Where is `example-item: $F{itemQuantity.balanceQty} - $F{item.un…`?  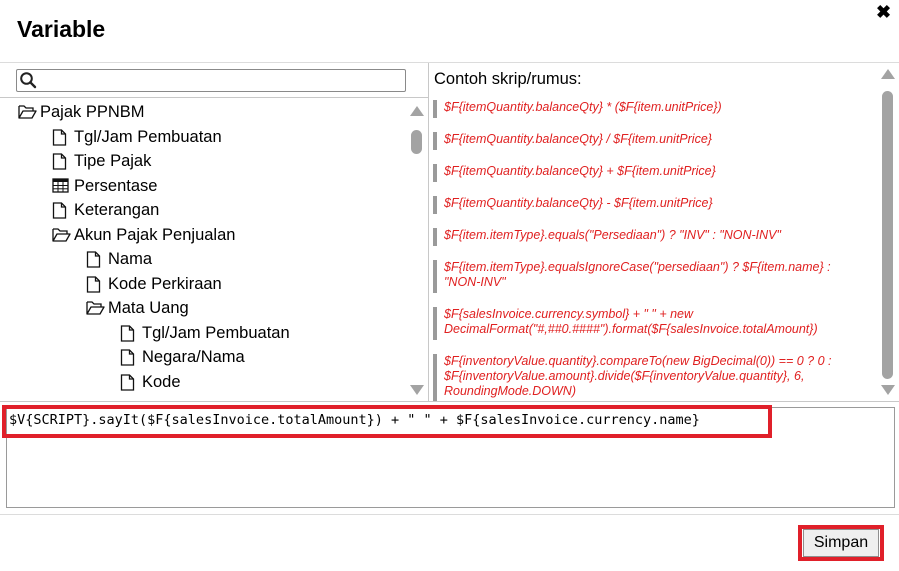 example-item: $F{itemQuantity.balanceQty} - $F{item.un… is located at coordinates (648, 205).